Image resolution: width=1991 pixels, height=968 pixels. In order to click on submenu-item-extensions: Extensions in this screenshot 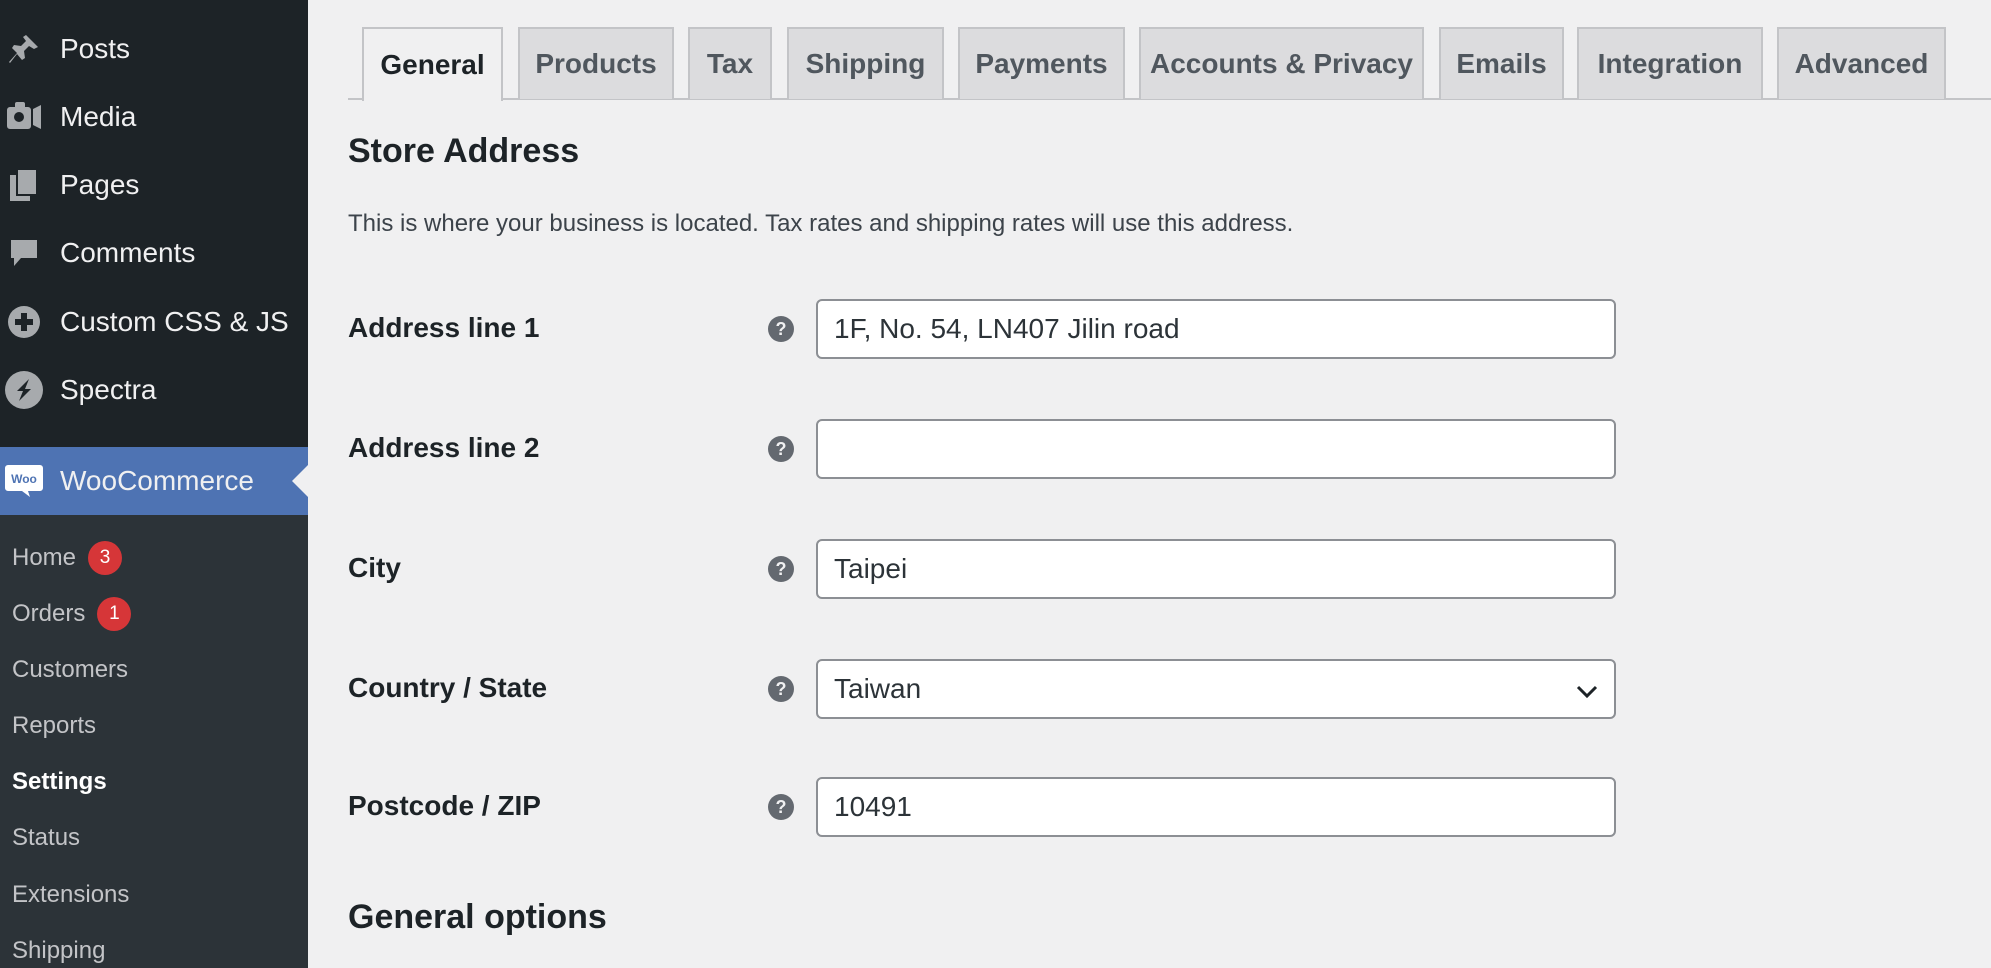, I will do `click(70, 895)`.